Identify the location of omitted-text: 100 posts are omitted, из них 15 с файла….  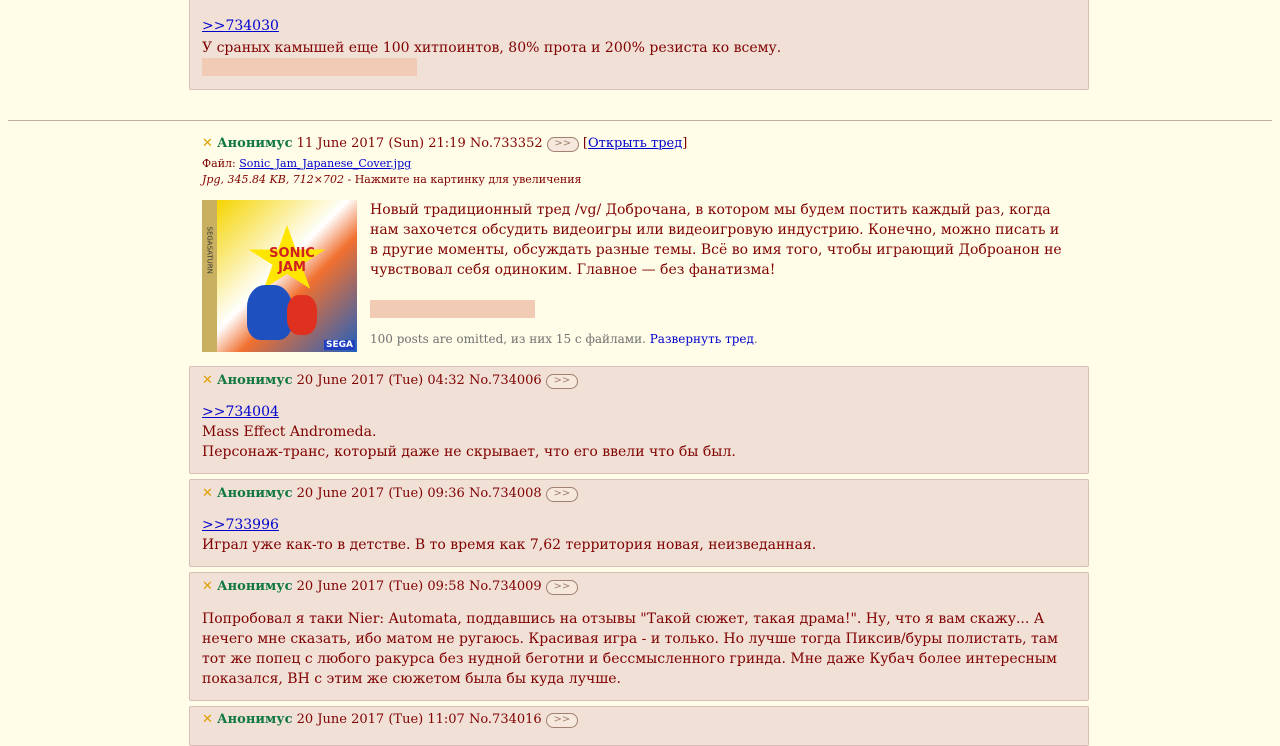
(508, 339).